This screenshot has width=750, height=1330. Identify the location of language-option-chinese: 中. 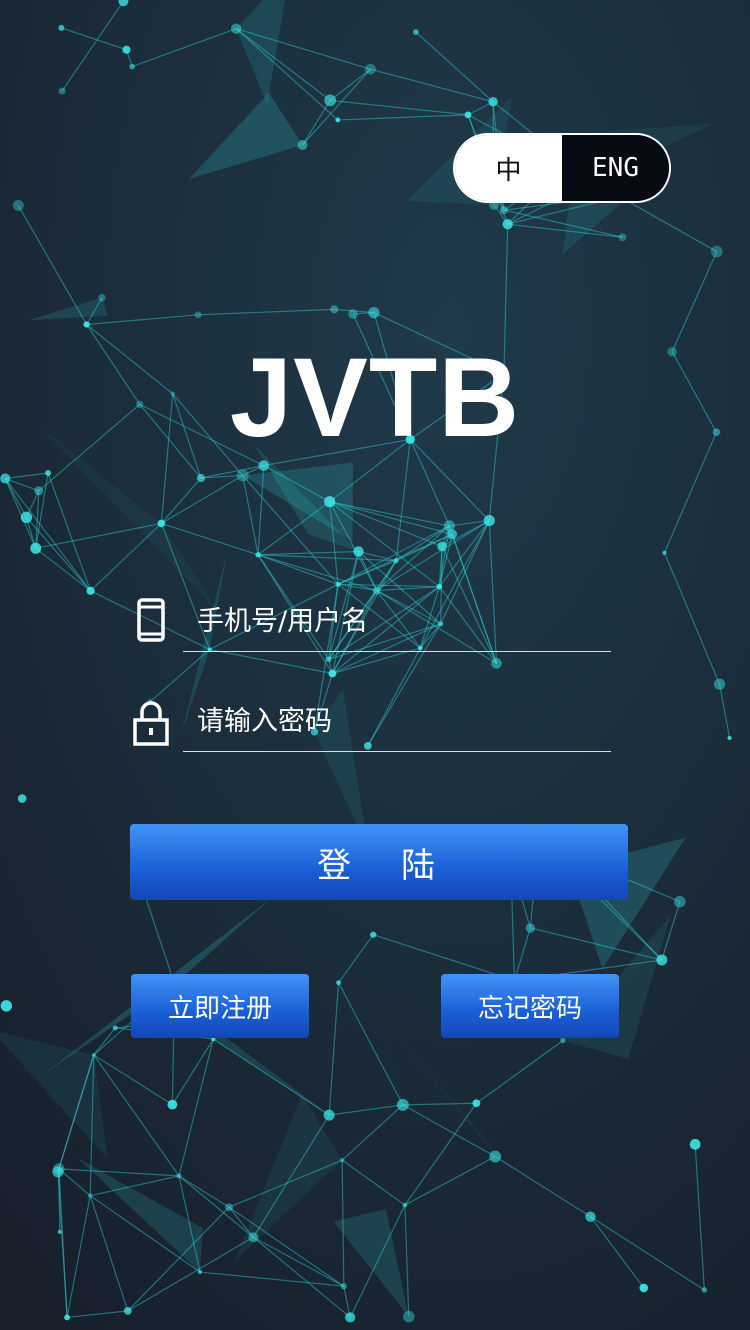
(508, 168).